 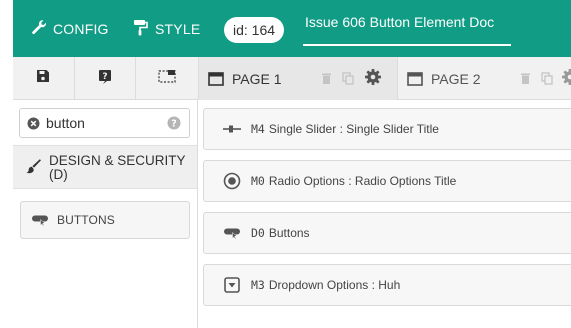 I want to click on element-code: M4, so click(x=258, y=129).